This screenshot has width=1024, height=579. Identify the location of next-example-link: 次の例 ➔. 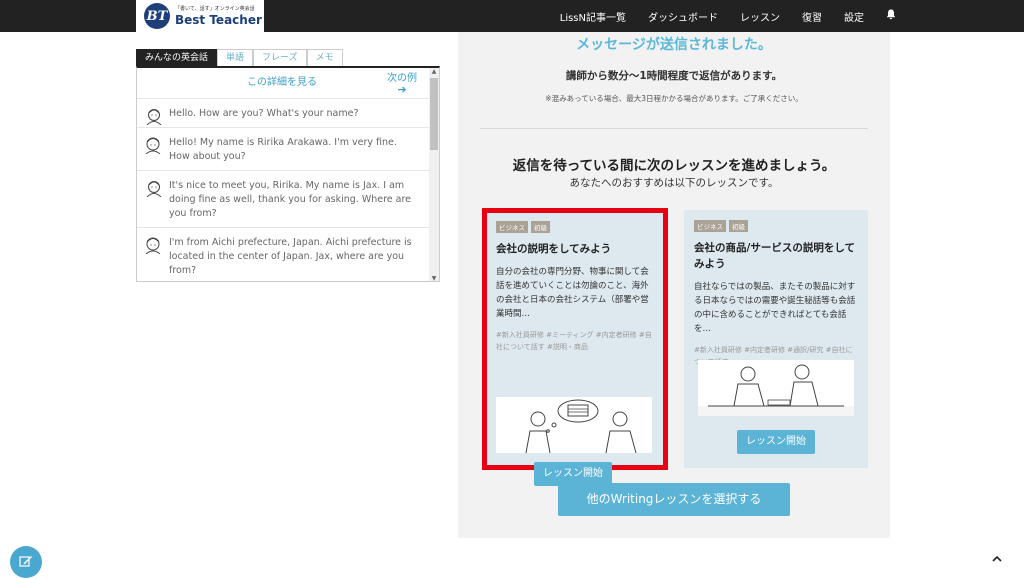
(402, 84).